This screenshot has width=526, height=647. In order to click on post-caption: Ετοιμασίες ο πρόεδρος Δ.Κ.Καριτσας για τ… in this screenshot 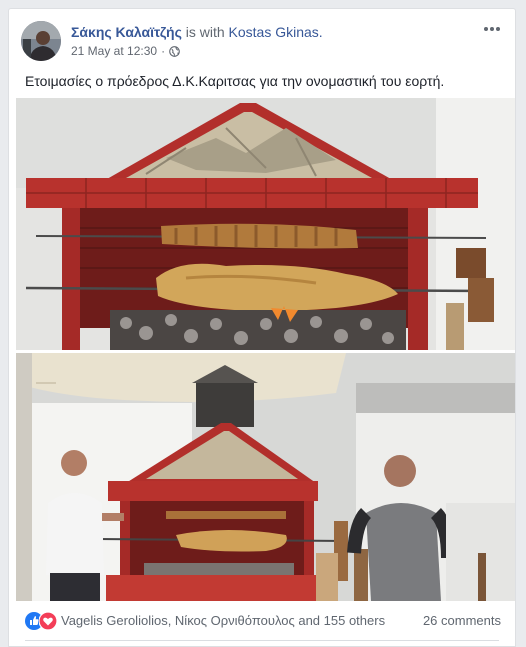, I will do `click(235, 81)`.